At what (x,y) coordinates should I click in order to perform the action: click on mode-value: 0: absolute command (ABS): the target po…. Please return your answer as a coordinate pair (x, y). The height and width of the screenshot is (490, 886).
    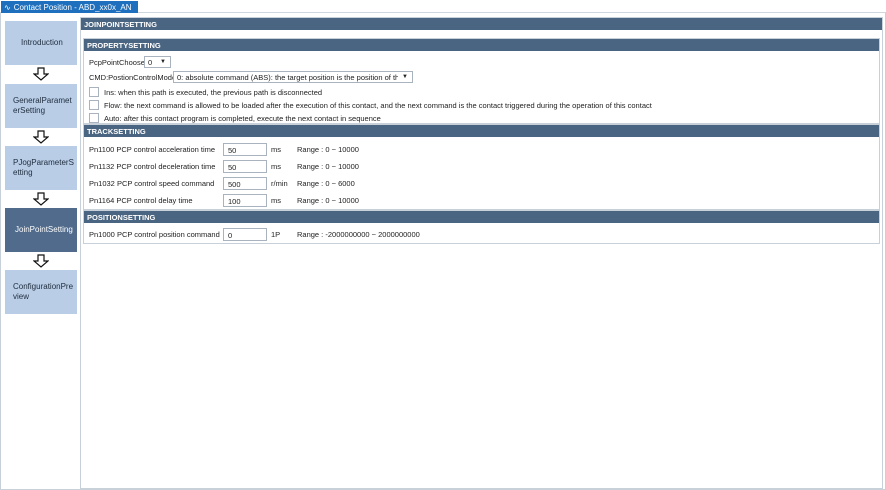
    Looking at the image, I should click on (287, 77).